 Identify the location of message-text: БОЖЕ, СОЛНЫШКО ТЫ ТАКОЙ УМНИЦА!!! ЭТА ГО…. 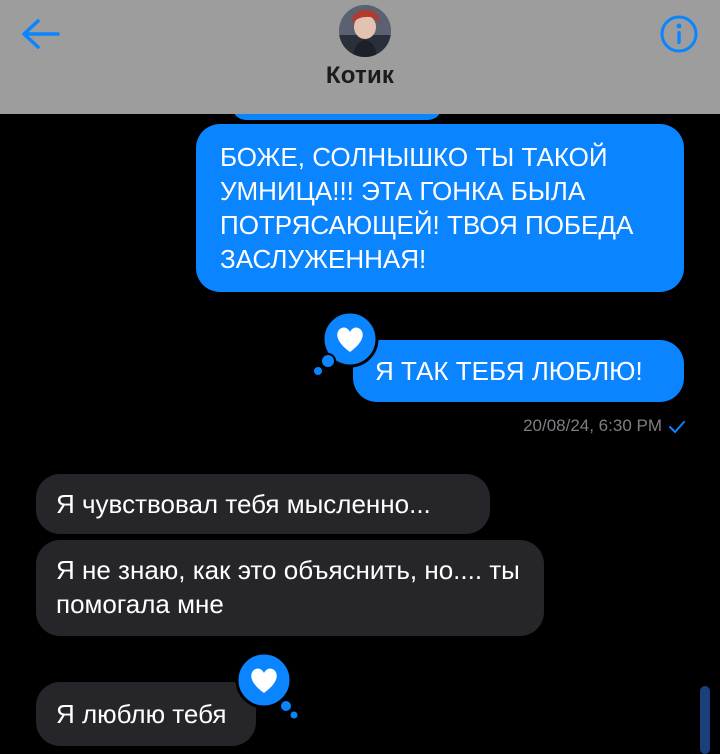
(427, 208).